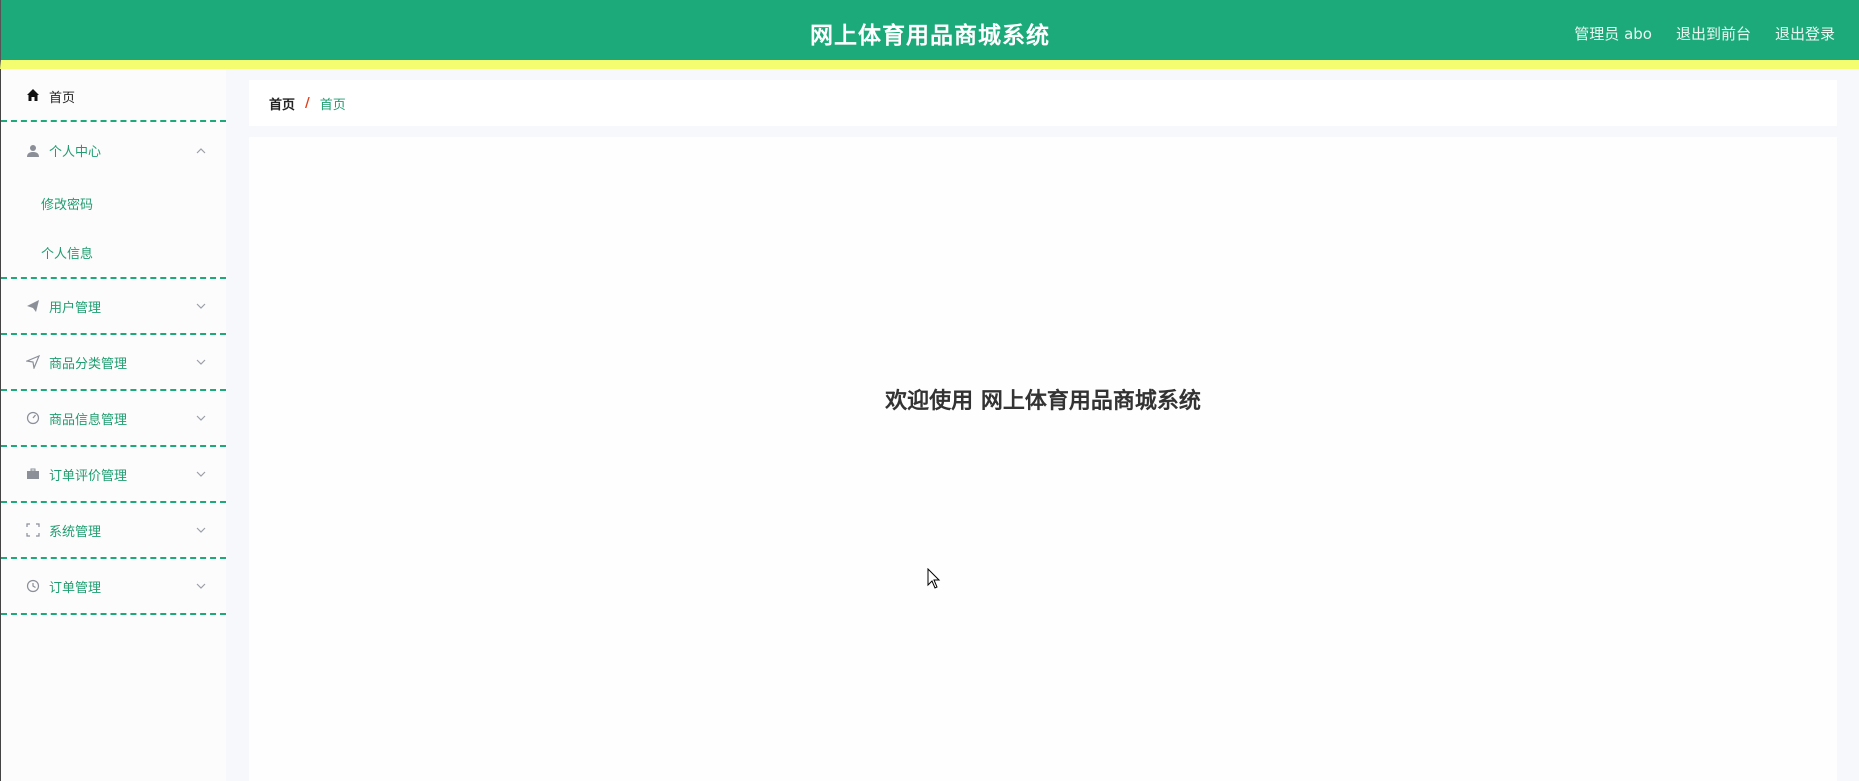 The height and width of the screenshot is (781, 1859). I want to click on sidebar-item-label: 商品分类管理, so click(88, 364).